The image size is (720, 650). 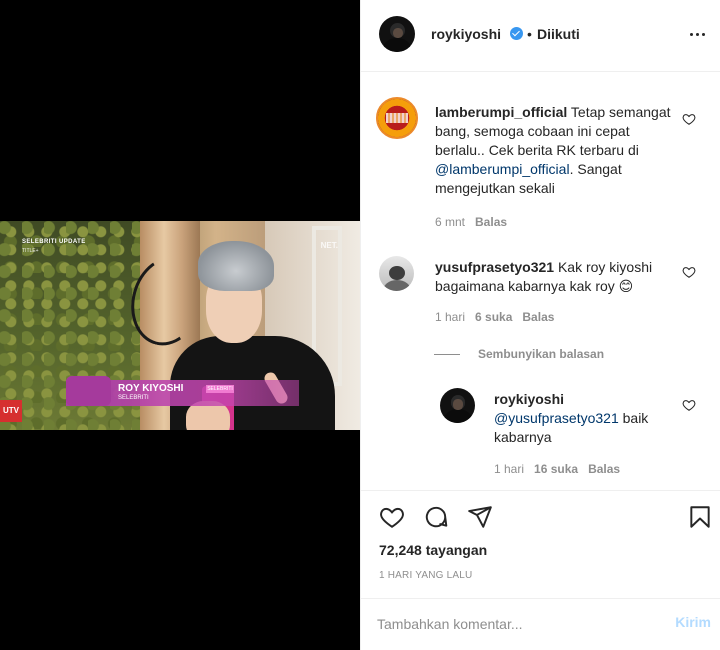 I want to click on comment-meta: 1 hari 6 suka Balas, so click(x=499, y=317).